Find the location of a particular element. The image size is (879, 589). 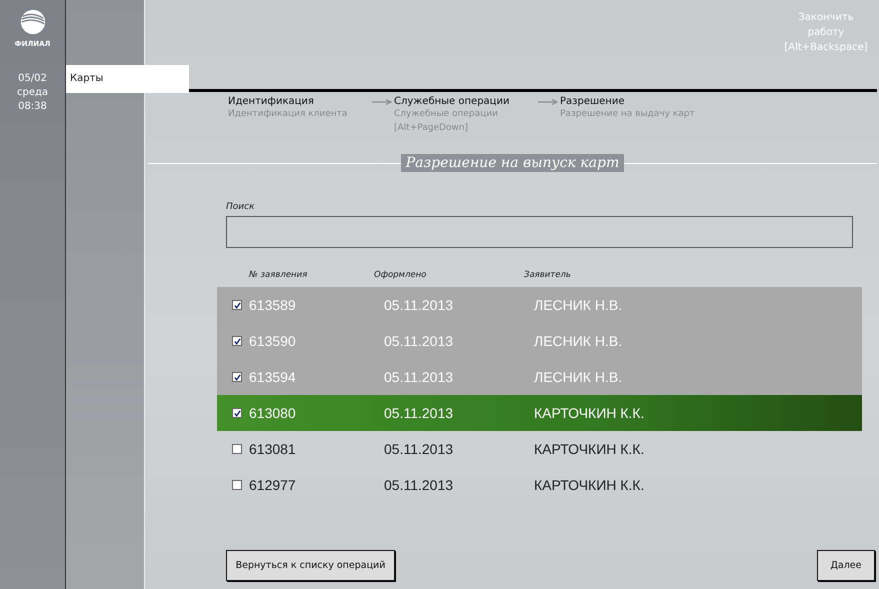

table-cell-text: 613080 is located at coordinates (273, 413).